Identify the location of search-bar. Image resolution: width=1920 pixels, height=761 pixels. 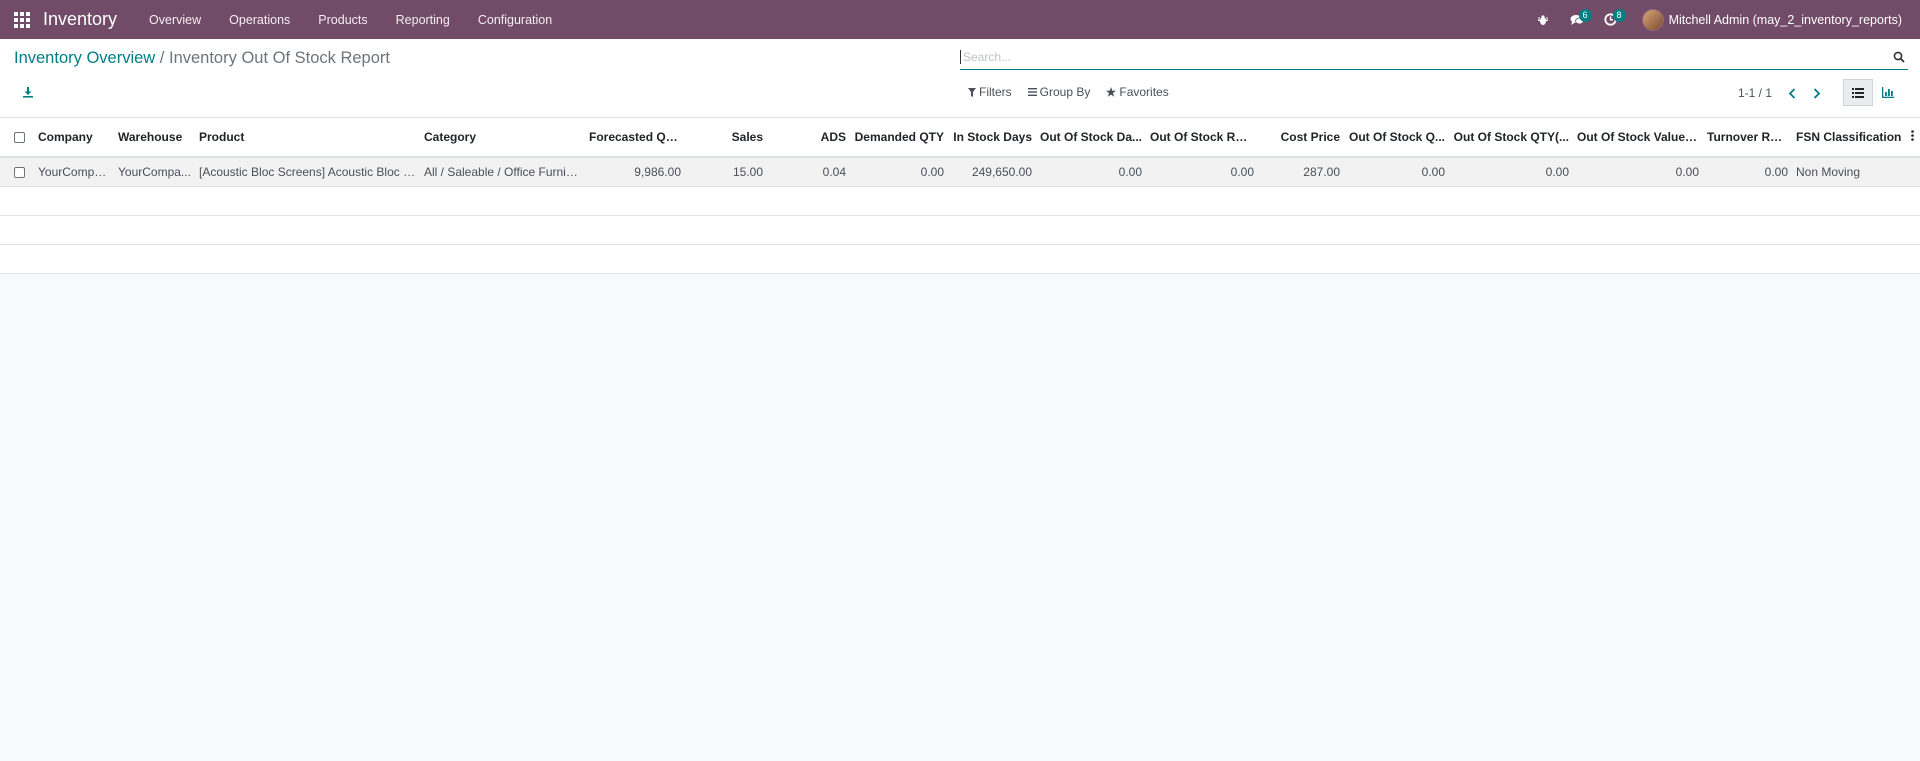
(1434, 57).